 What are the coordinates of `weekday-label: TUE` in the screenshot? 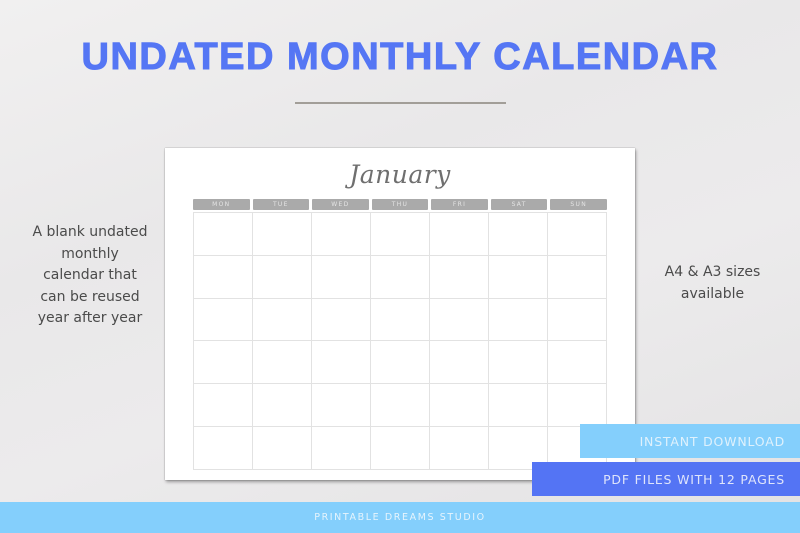 It's located at (281, 204).